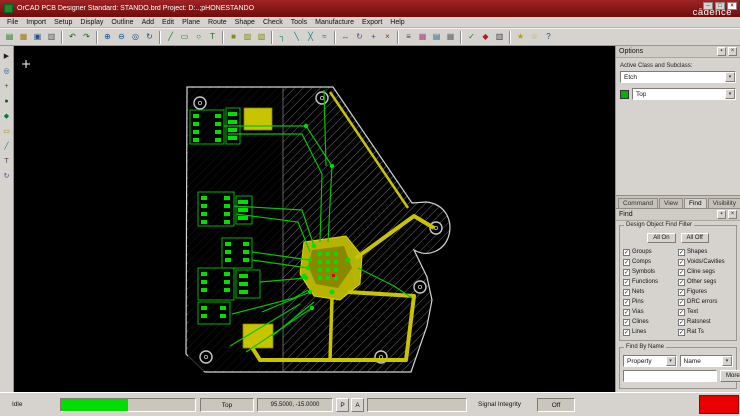 The width and height of the screenshot is (740, 416). I want to click on menu-item-display: Display, so click(91, 22).